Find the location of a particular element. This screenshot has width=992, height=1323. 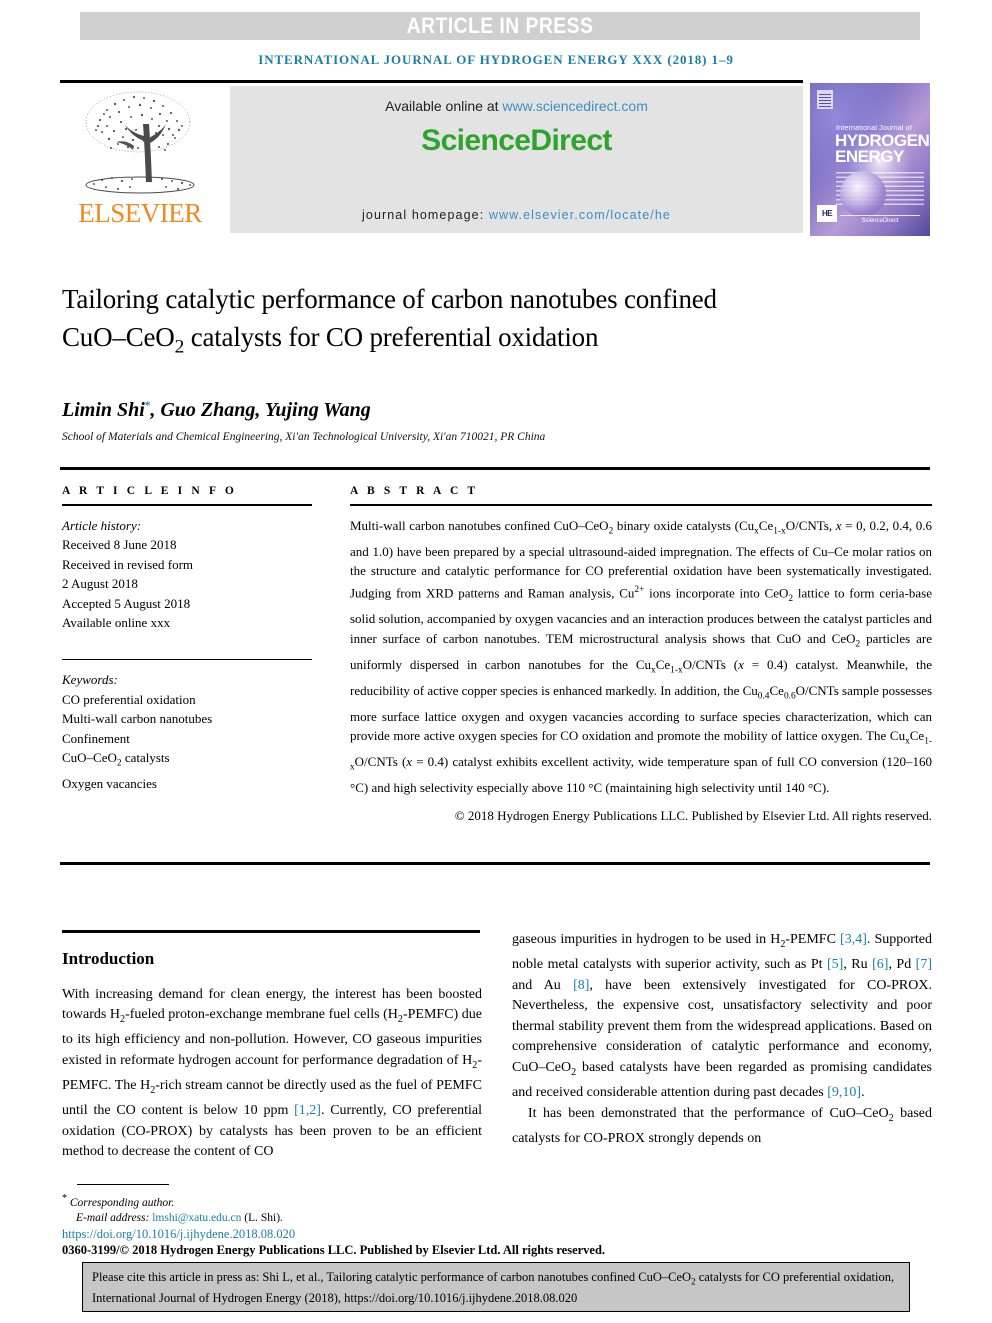

reference-link-6: [6] is located at coordinates (880, 964).